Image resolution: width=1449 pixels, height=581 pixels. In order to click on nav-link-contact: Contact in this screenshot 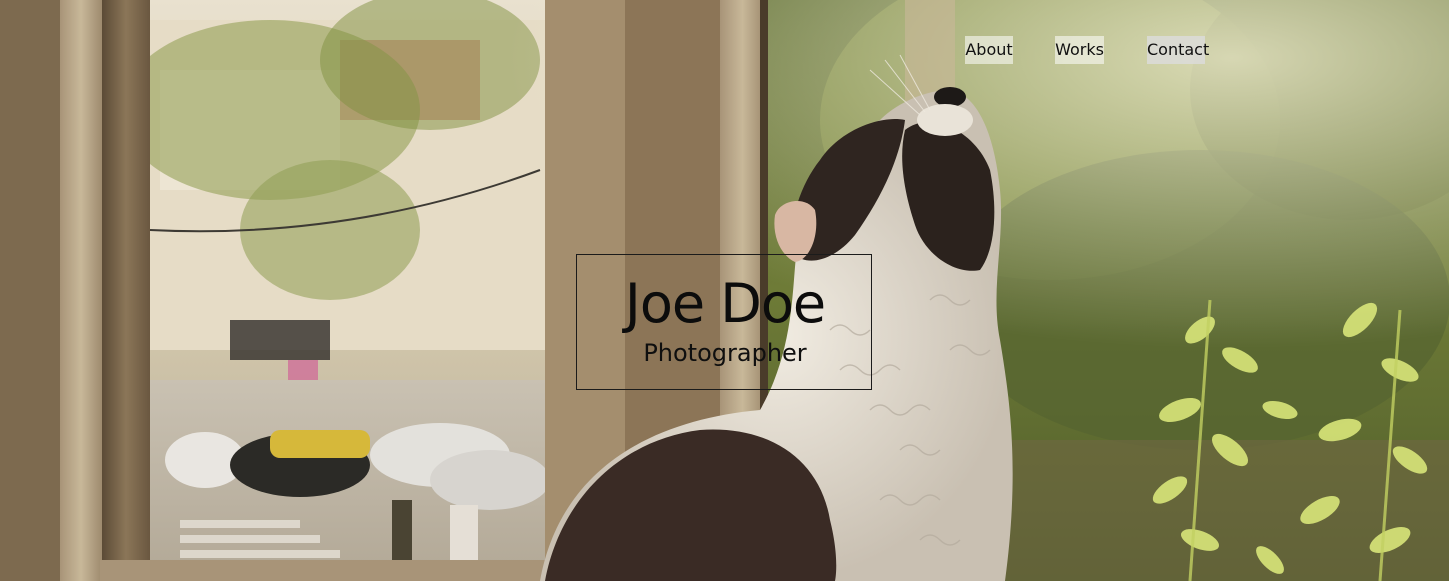, I will do `click(1178, 50)`.